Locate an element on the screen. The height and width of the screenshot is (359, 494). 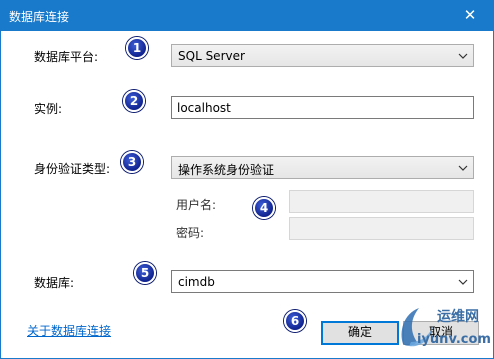
instance-input: localhost is located at coordinates (322, 107).